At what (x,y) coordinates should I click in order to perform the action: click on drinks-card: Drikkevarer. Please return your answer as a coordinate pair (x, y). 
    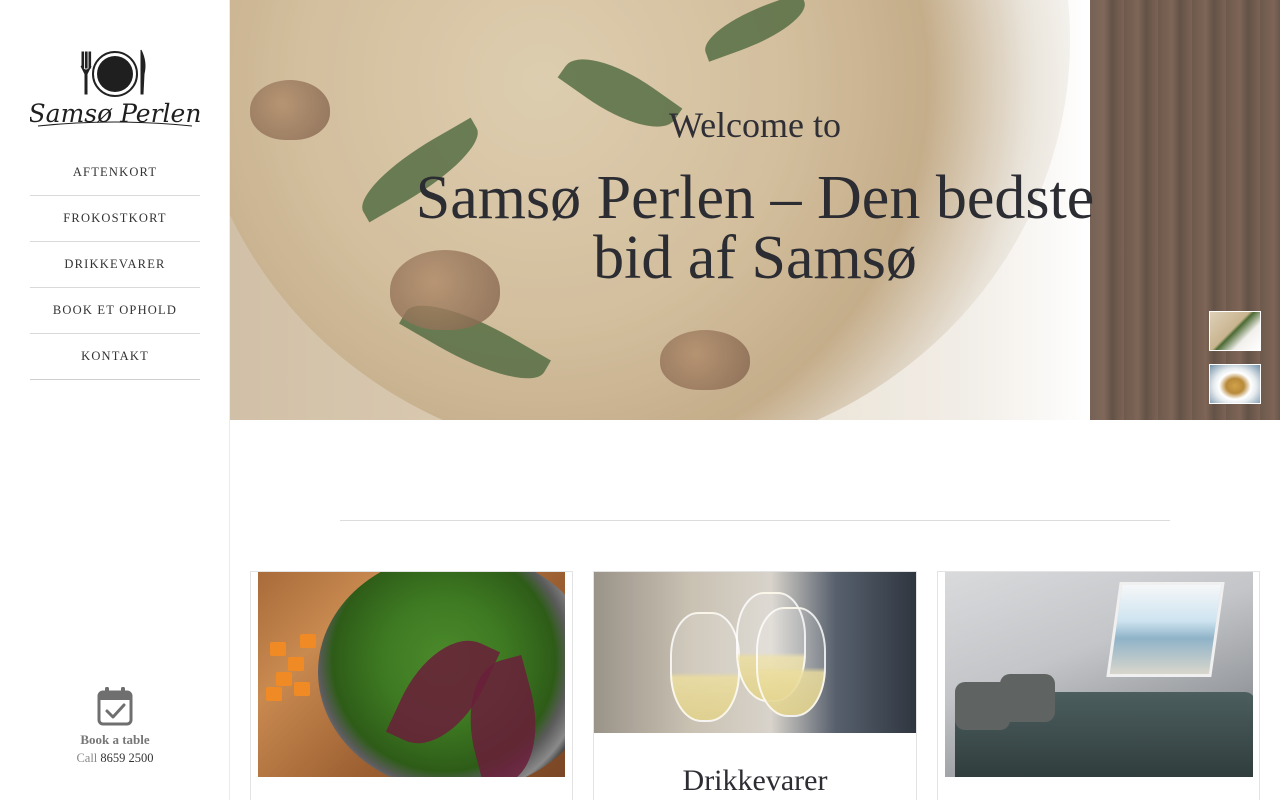
    Looking at the image, I should click on (755, 685).